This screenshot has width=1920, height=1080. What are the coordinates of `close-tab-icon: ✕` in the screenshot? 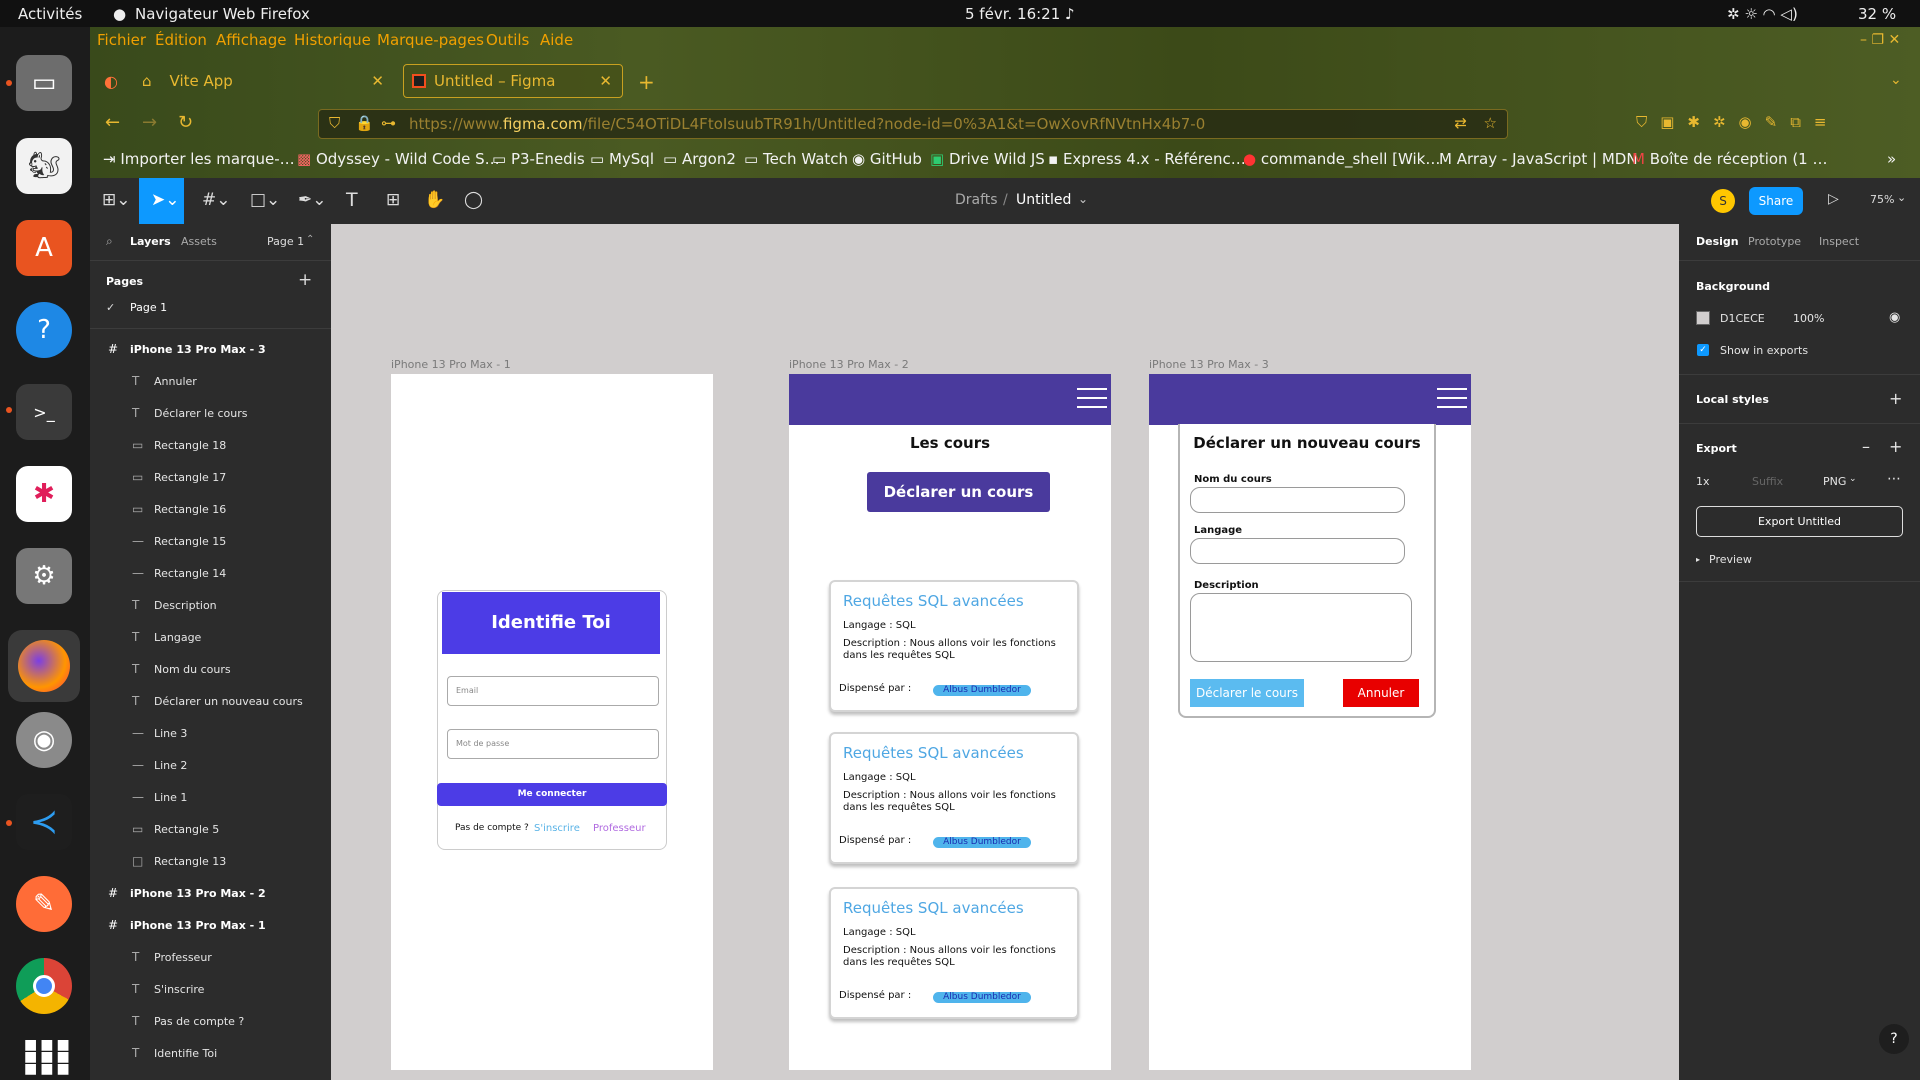 It's located at (377, 81).